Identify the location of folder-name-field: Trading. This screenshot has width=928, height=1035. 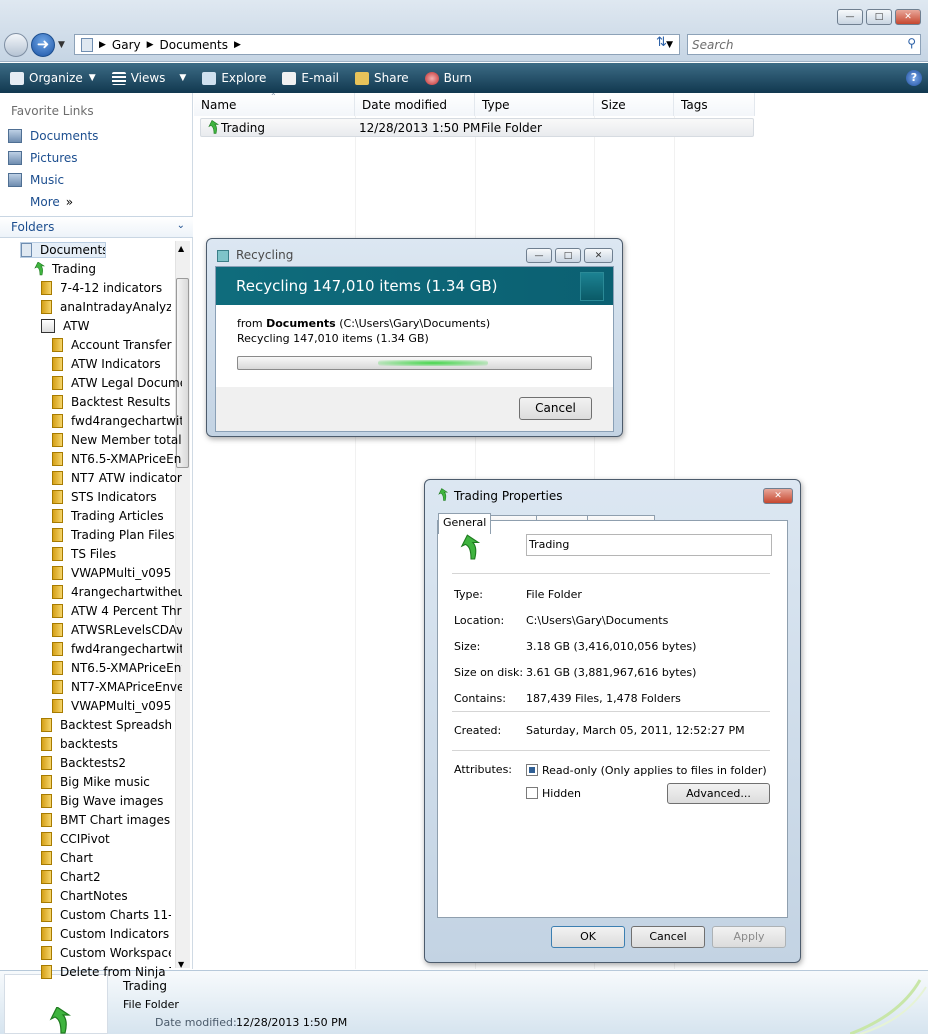
(649, 545).